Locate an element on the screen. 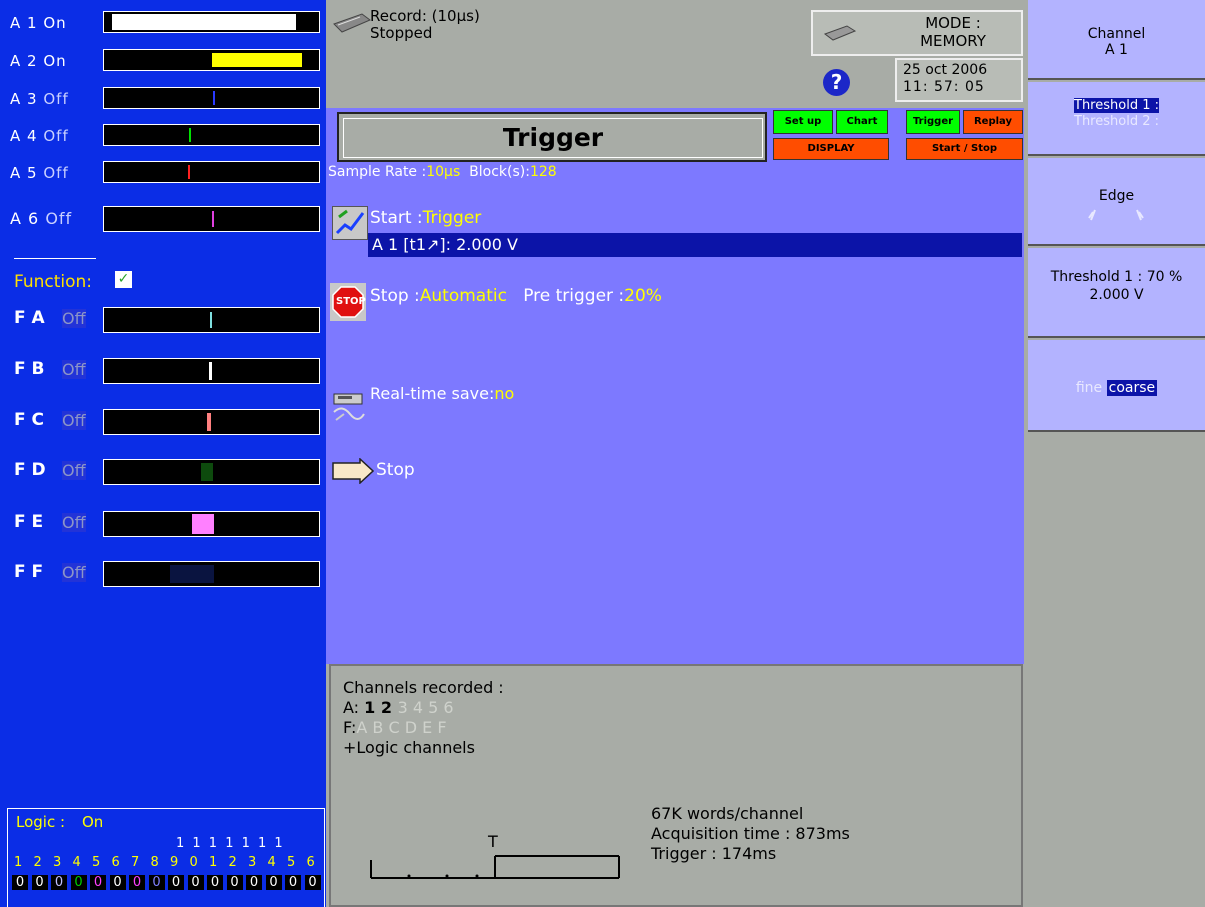 The width and height of the screenshot is (1205, 907). help-icon: ? is located at coordinates (836, 82).